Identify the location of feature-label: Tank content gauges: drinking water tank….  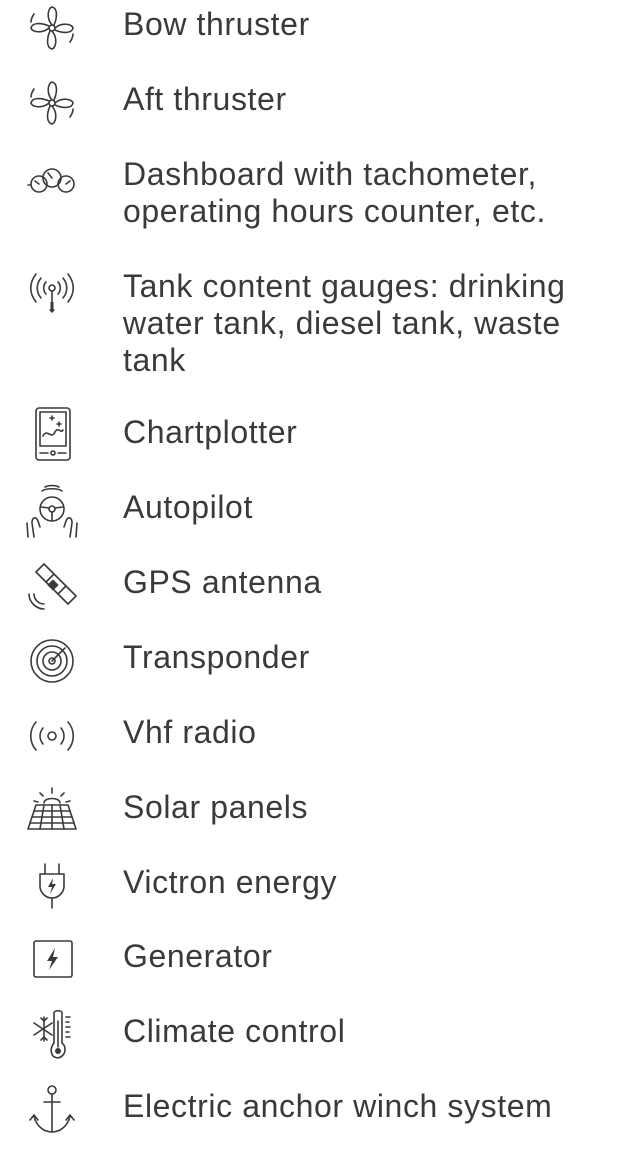
(344, 323).